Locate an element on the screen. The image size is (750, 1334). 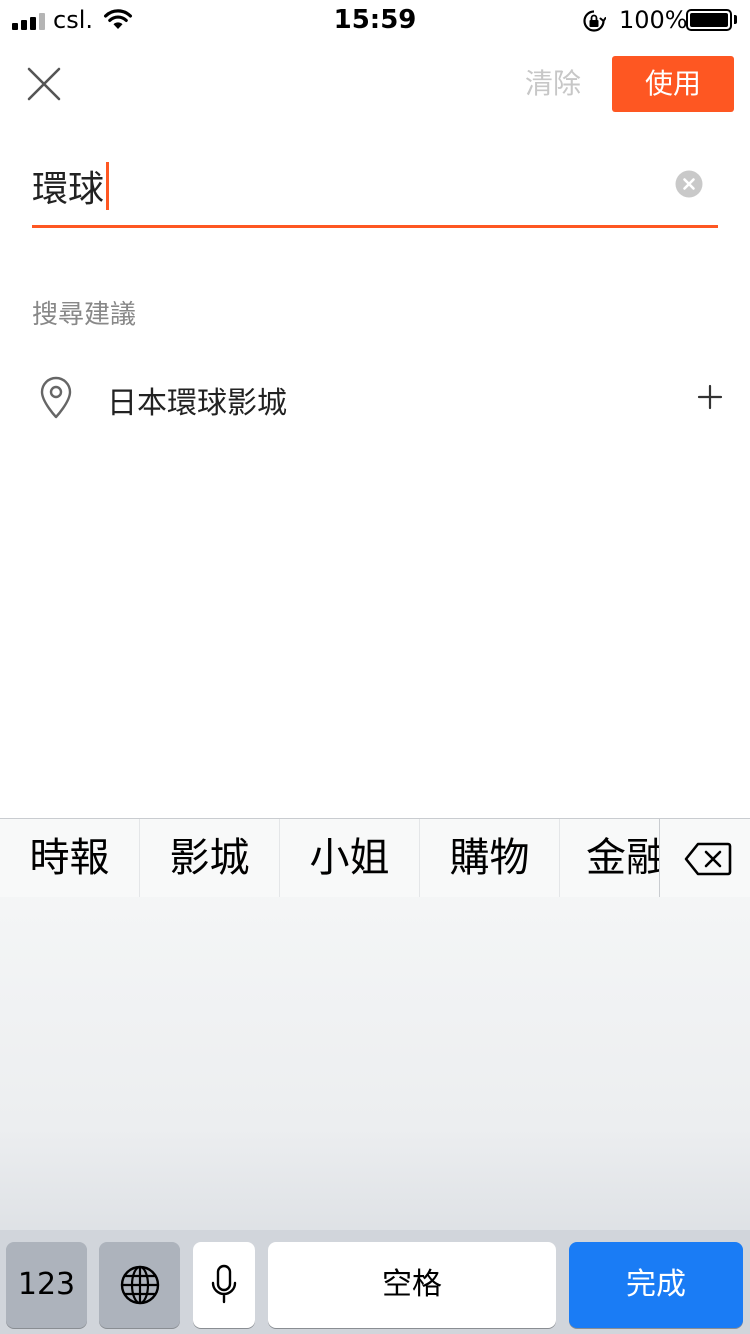
search-underline is located at coordinates (375, 226).